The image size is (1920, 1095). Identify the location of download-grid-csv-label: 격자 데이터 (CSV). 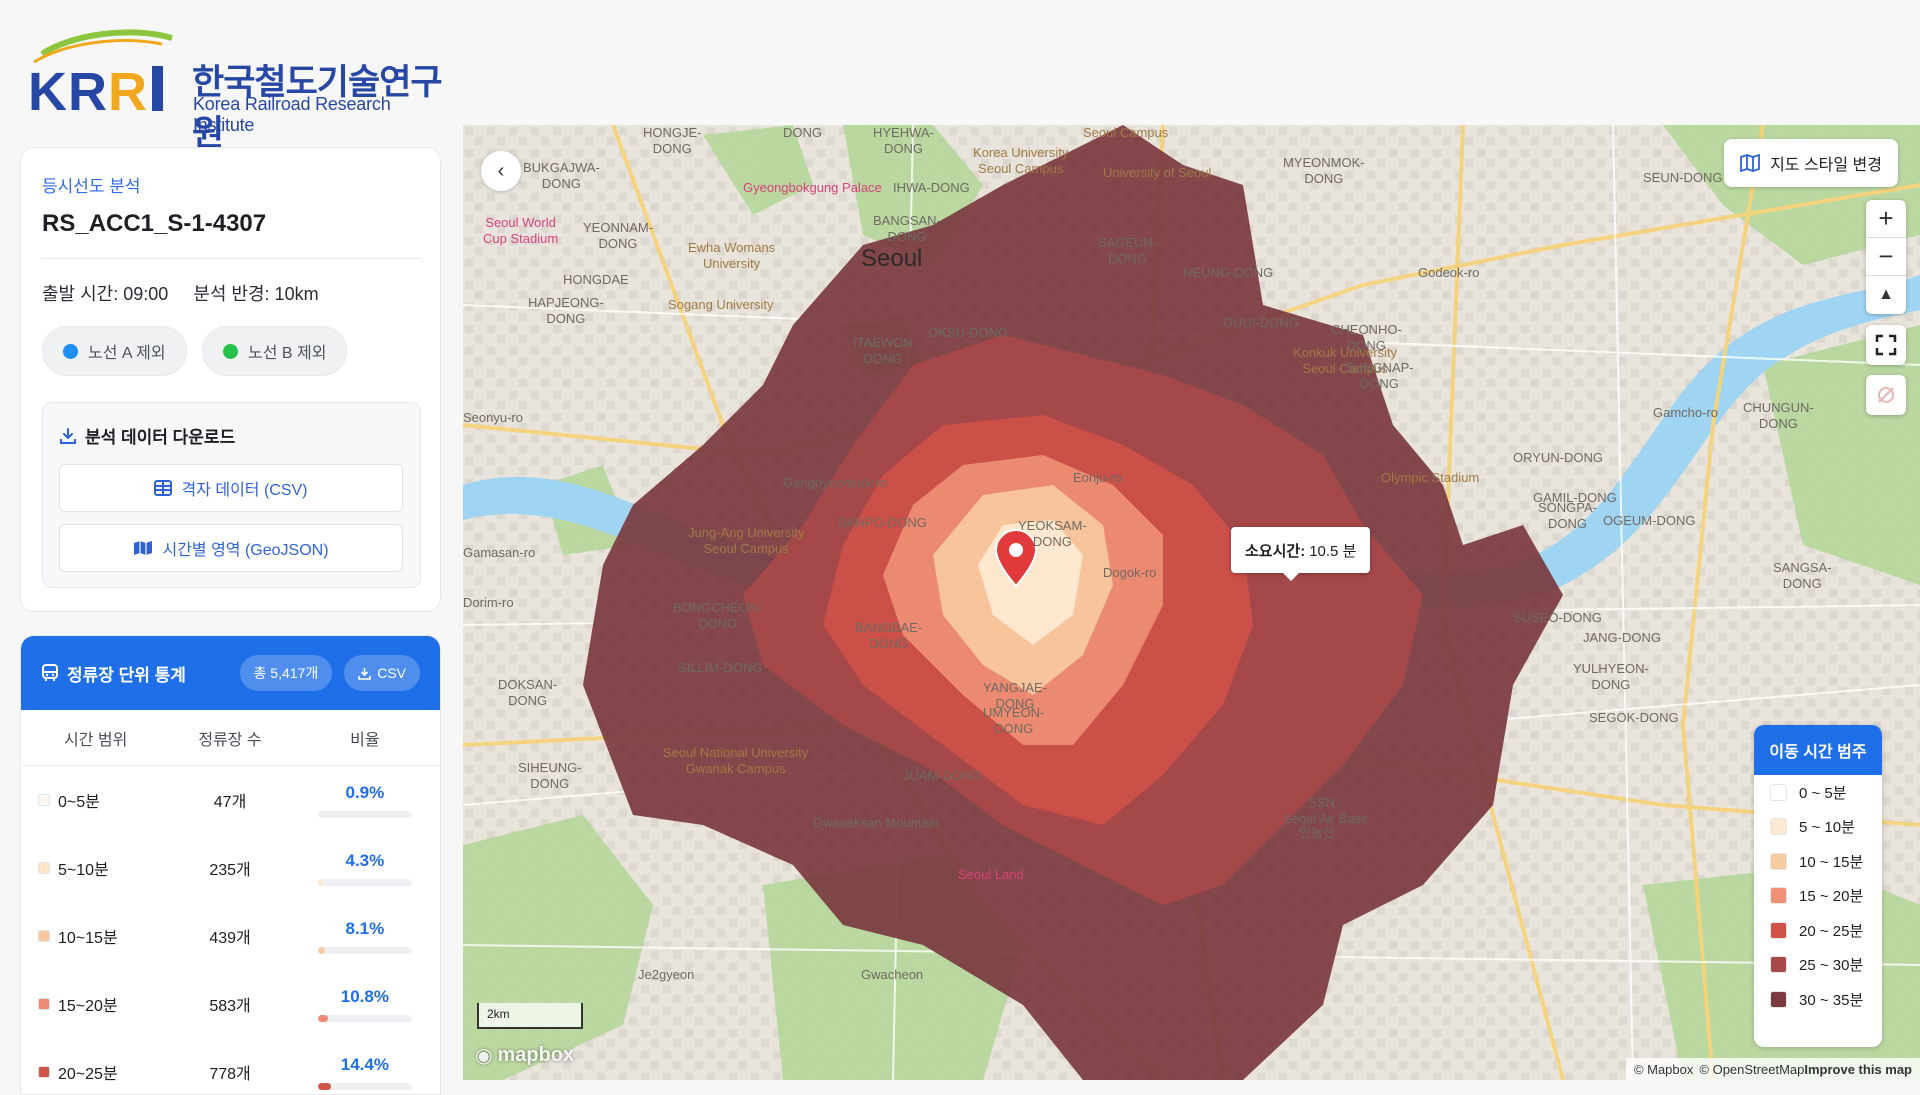
(244, 490).